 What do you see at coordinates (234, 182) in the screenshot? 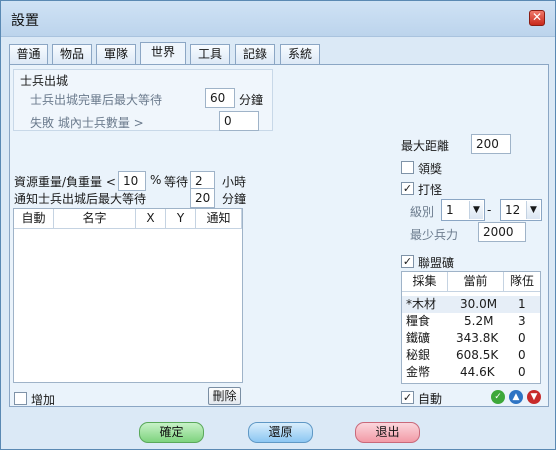
I see `hours-unit: 小時` at bounding box center [234, 182].